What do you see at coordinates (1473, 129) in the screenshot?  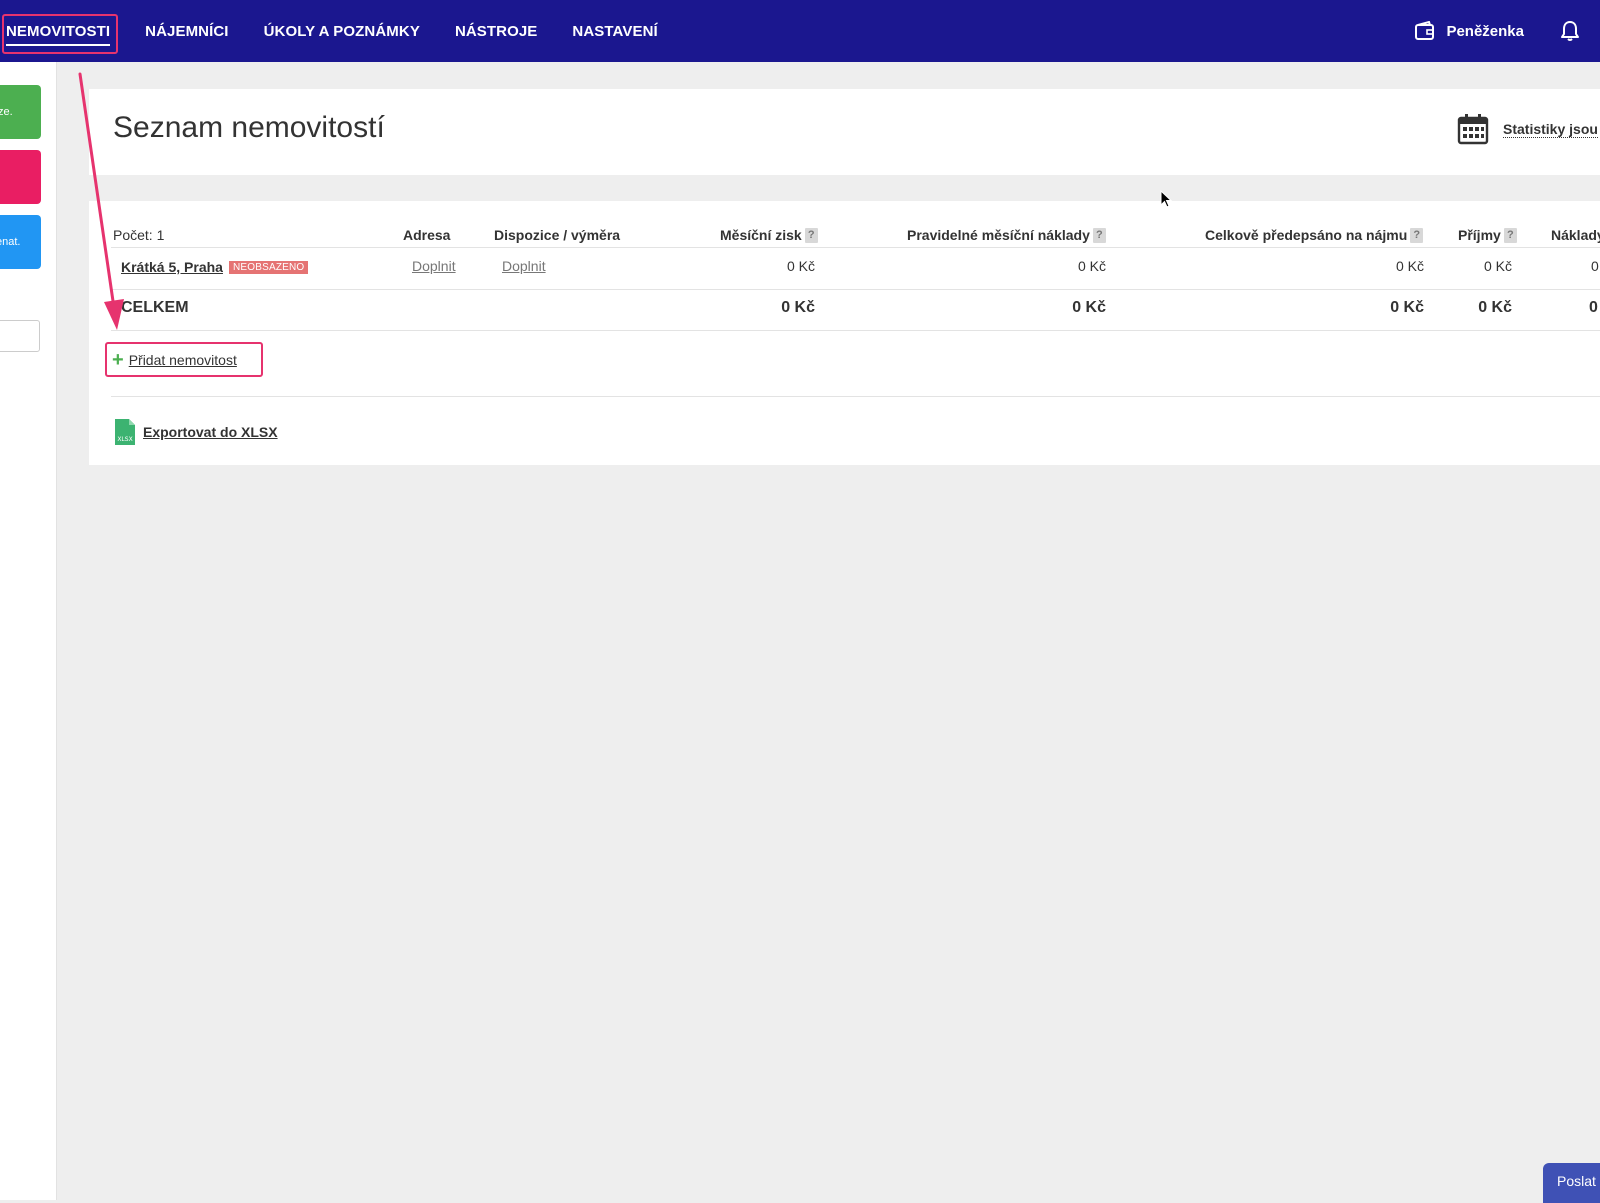 I see `calendar-icon` at bounding box center [1473, 129].